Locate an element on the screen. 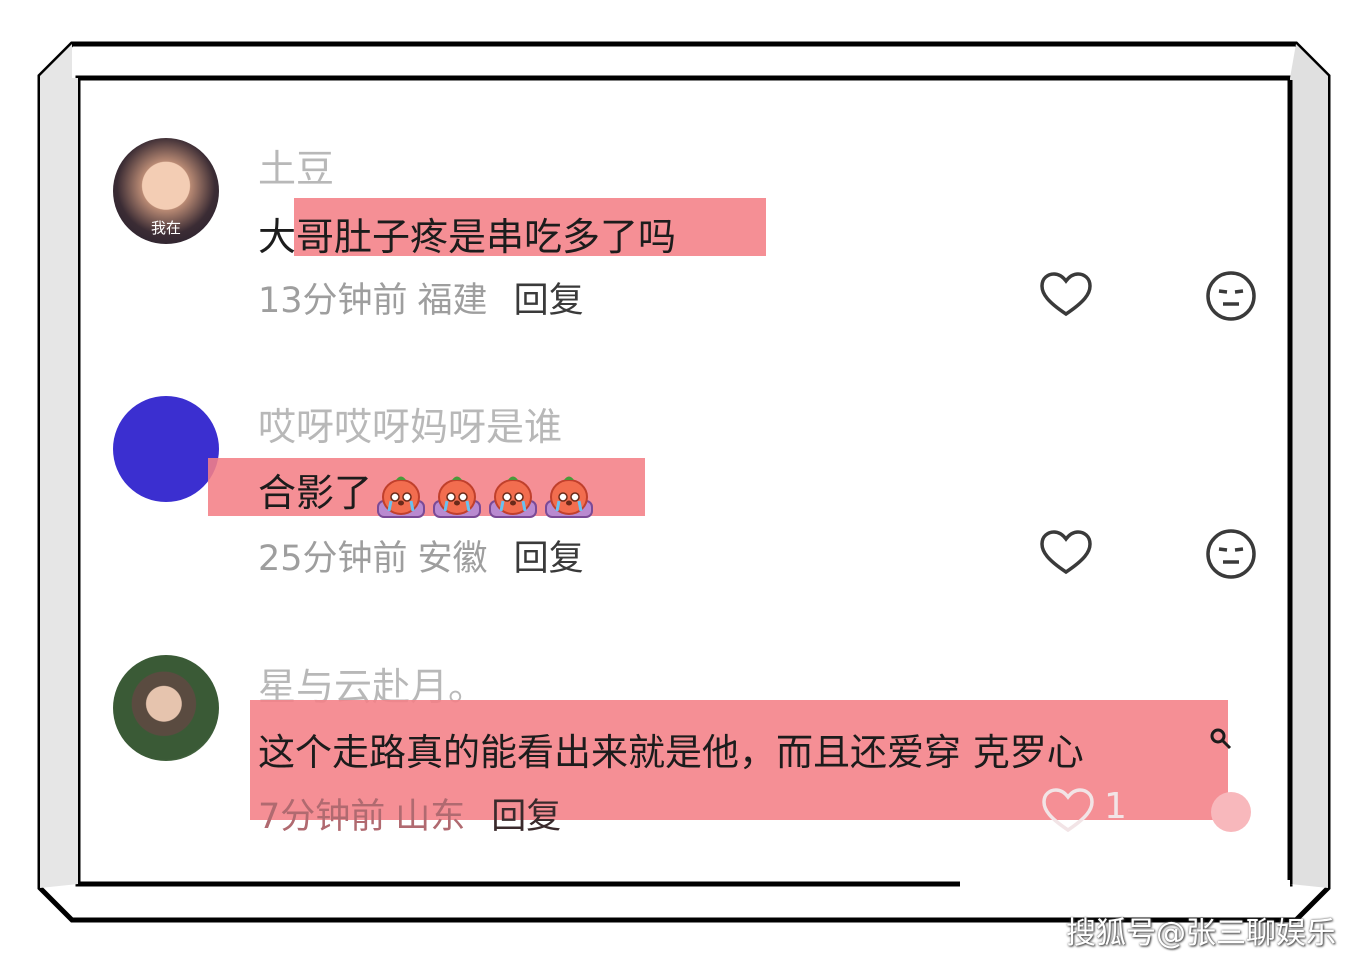 The height and width of the screenshot is (966, 1368). avatar-caption: 我在 is located at coordinates (165, 228).